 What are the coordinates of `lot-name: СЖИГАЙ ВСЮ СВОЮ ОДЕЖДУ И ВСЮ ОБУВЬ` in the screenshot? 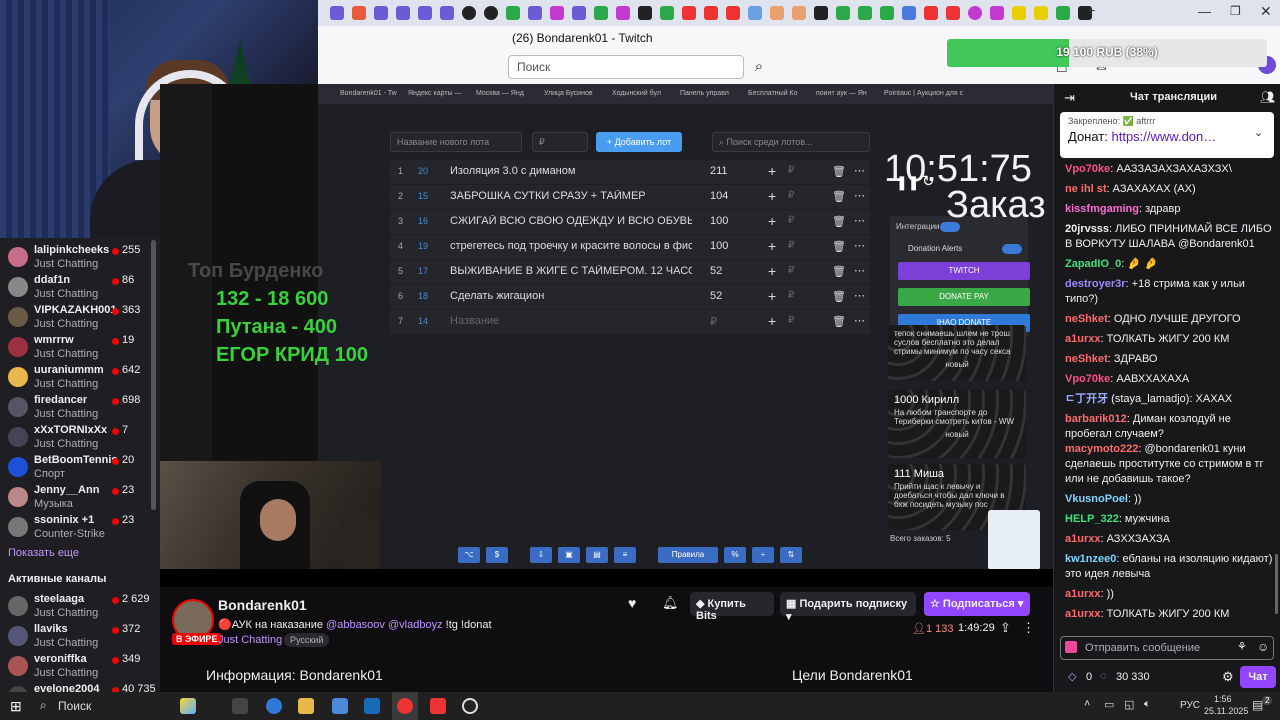 It's located at (571, 221).